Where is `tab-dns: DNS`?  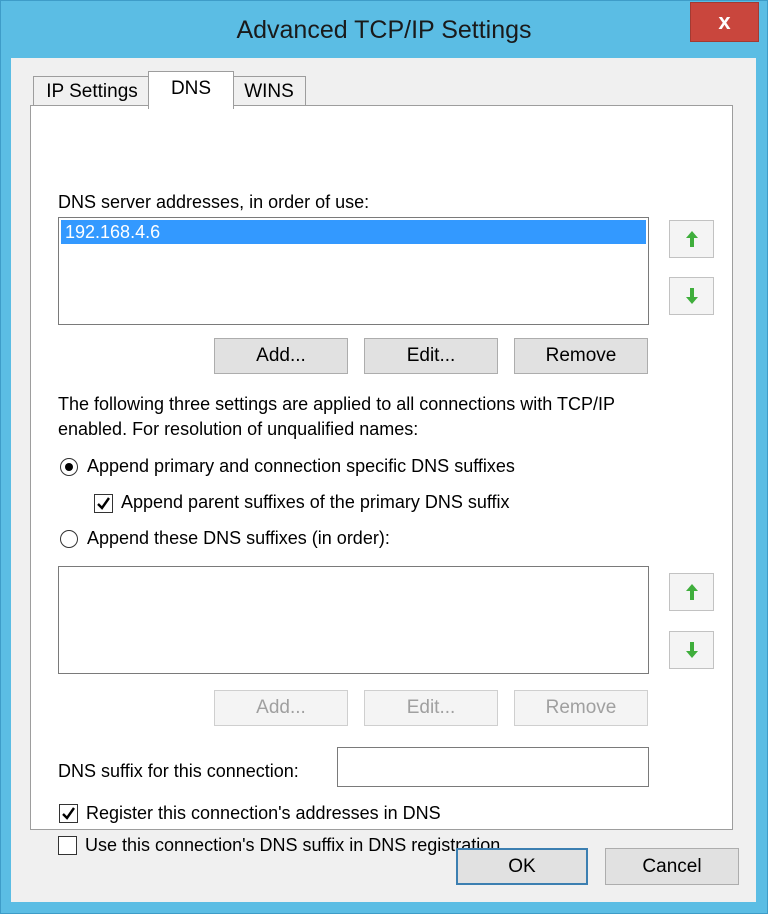
tab-dns: DNS is located at coordinates (191, 90).